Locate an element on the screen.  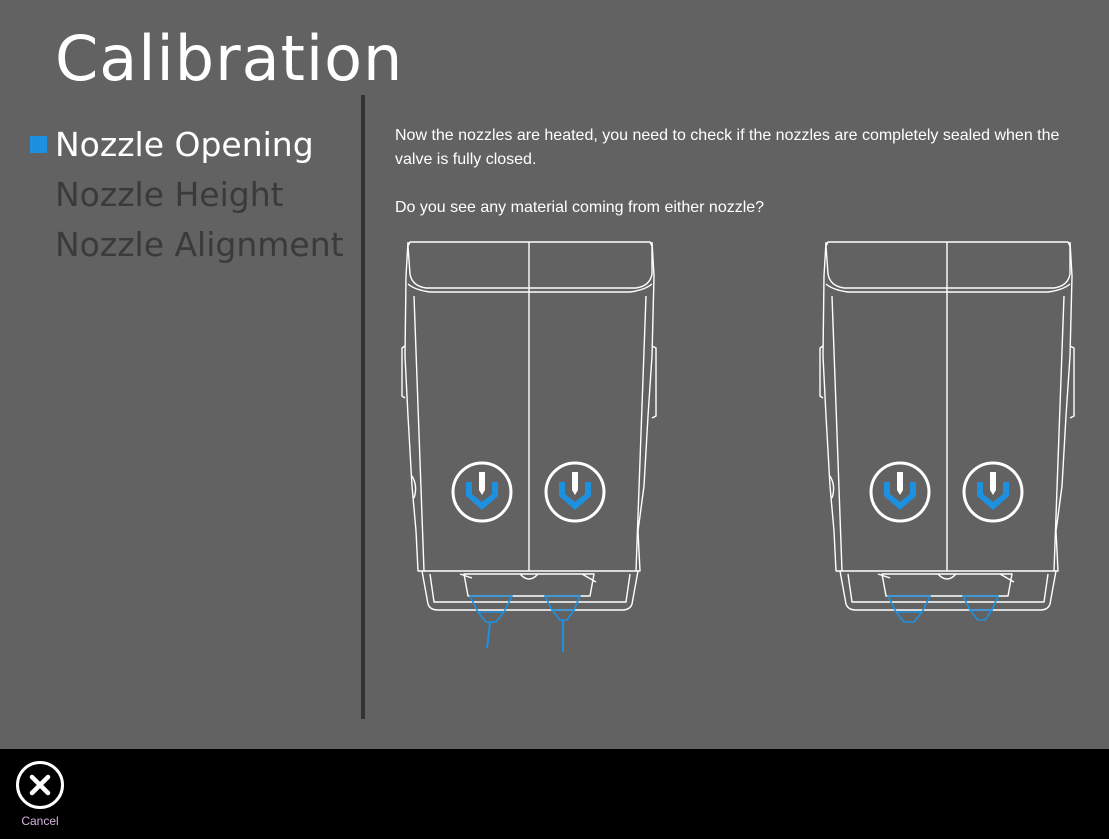
printhead-sealed-nozzles-icon is located at coordinates (947, 432).